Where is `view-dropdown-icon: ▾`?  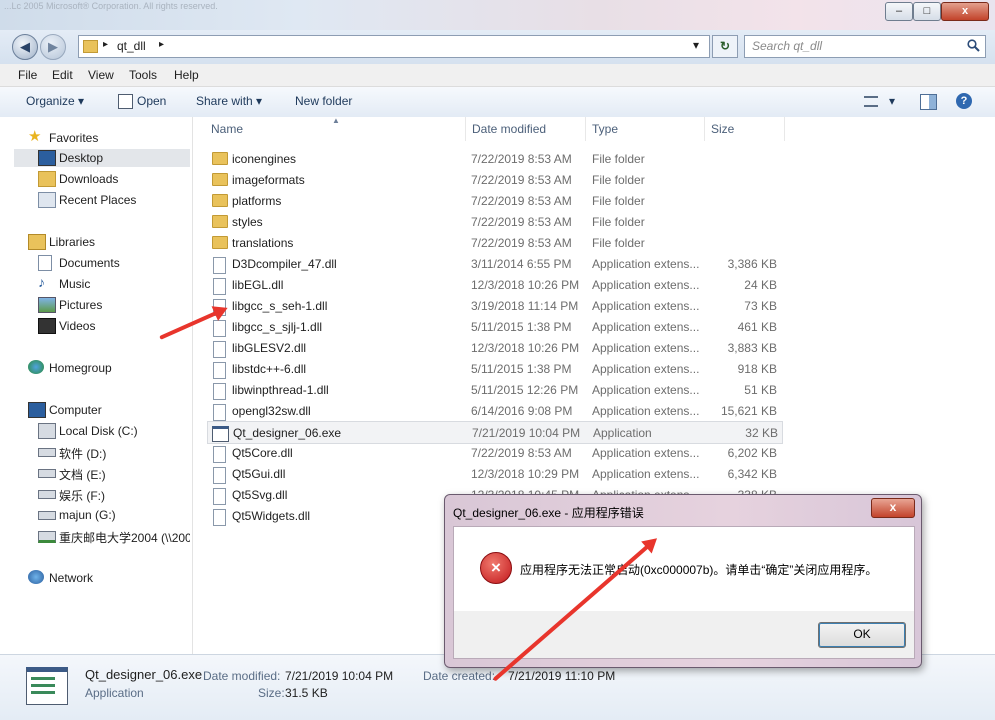 view-dropdown-icon: ▾ is located at coordinates (892, 101).